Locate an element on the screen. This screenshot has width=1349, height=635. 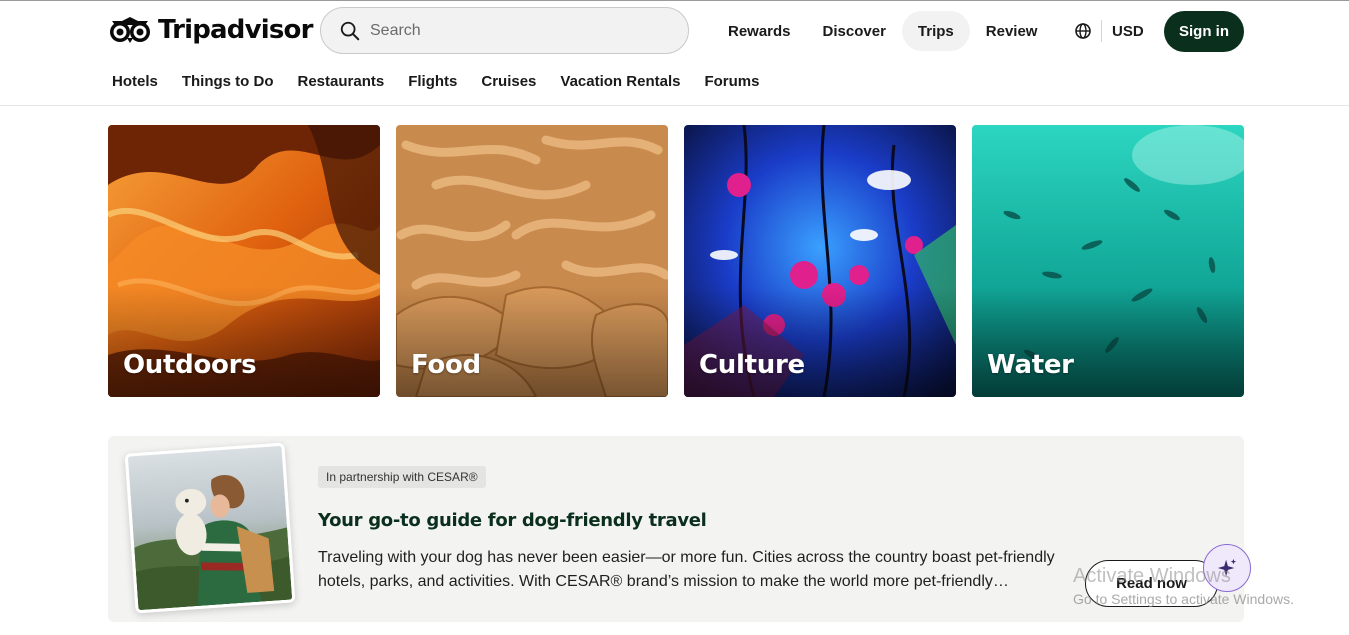
search-input is located at coordinates (520, 30).